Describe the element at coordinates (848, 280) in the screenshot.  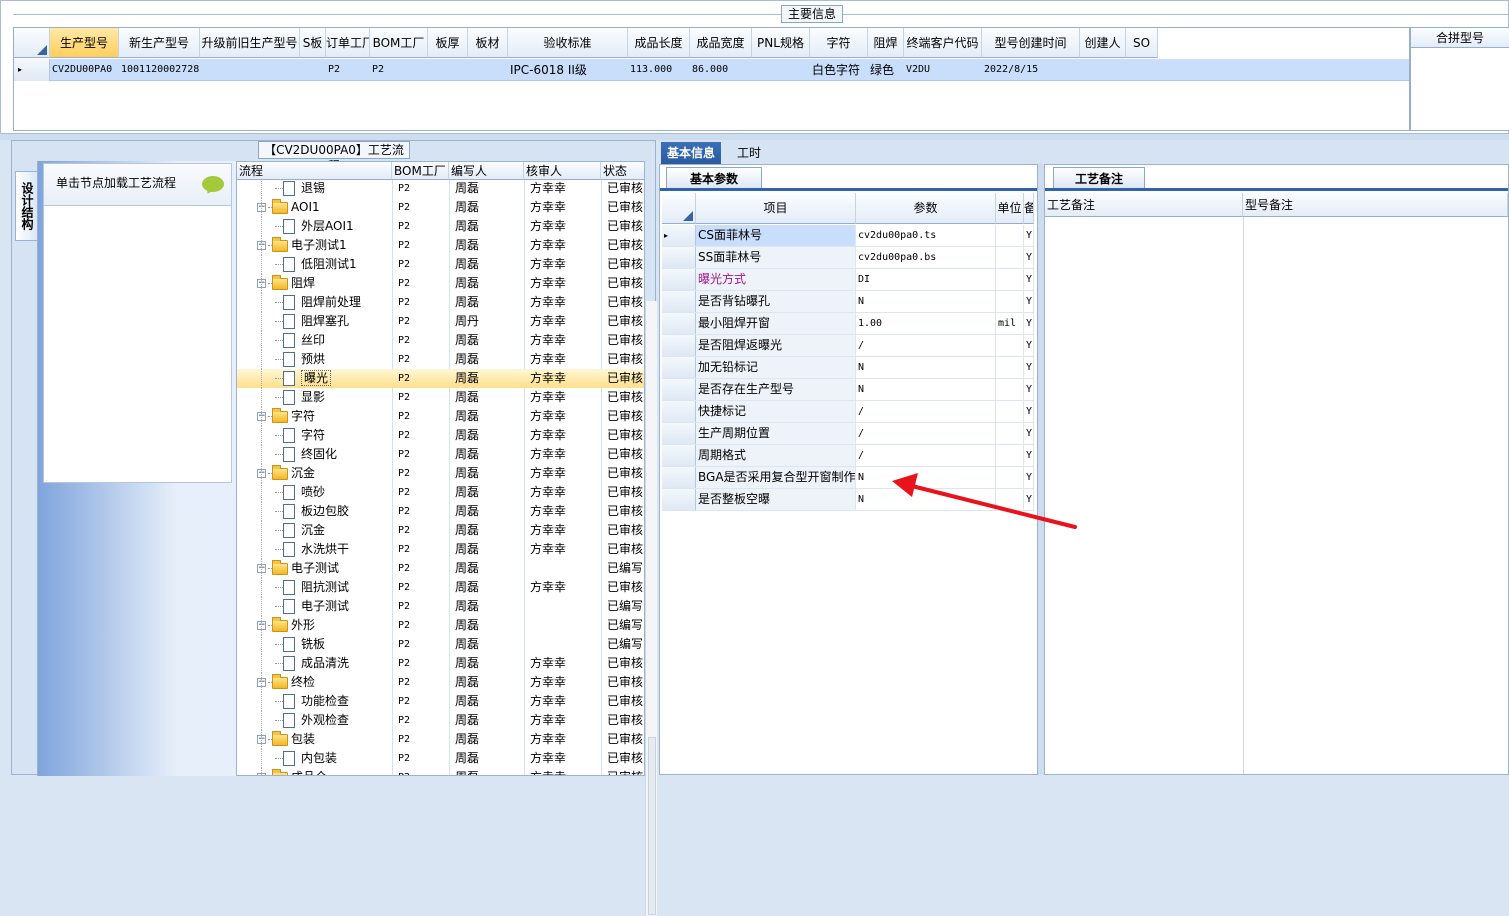
I see `param-row: 曝光方式 DI Y` at that location.